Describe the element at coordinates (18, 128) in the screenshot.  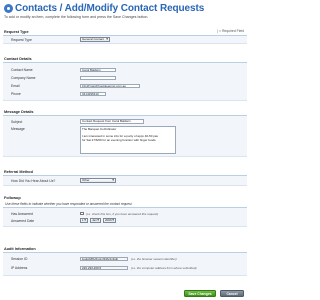
I see `message-label: Message` at that location.